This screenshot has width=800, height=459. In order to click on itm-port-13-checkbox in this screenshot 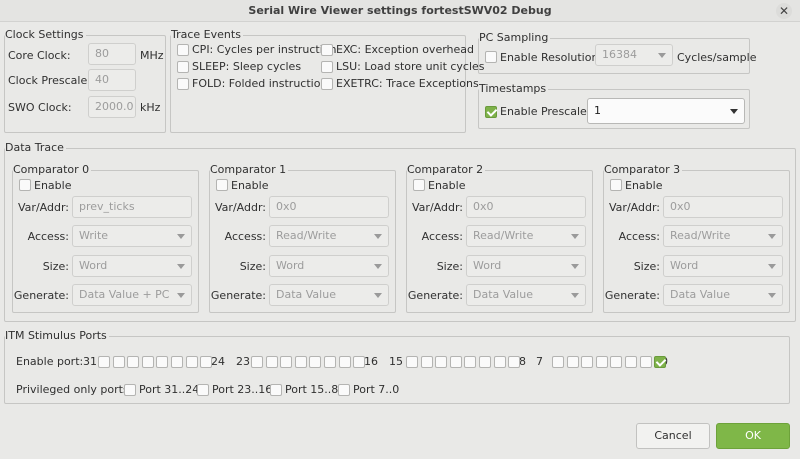, I will do `click(441, 362)`.